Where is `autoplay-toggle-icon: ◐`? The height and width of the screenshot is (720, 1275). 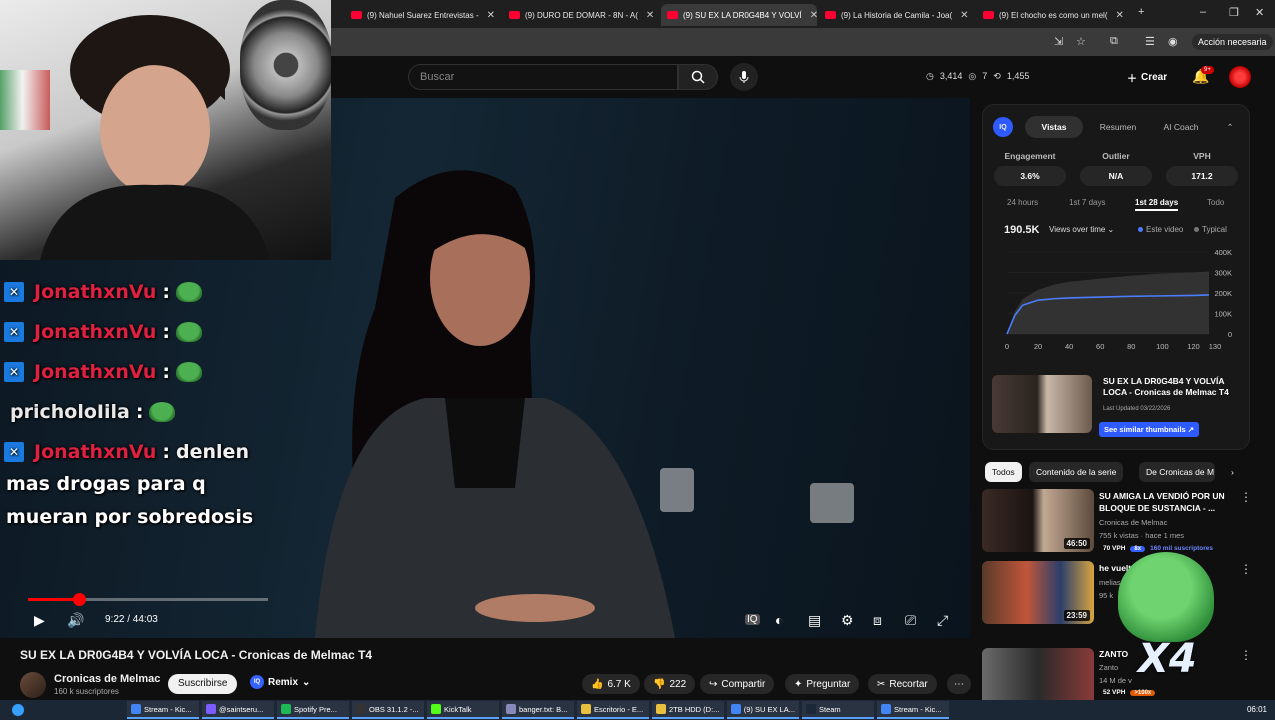 autoplay-toggle-icon: ◐ is located at coordinates (779, 620).